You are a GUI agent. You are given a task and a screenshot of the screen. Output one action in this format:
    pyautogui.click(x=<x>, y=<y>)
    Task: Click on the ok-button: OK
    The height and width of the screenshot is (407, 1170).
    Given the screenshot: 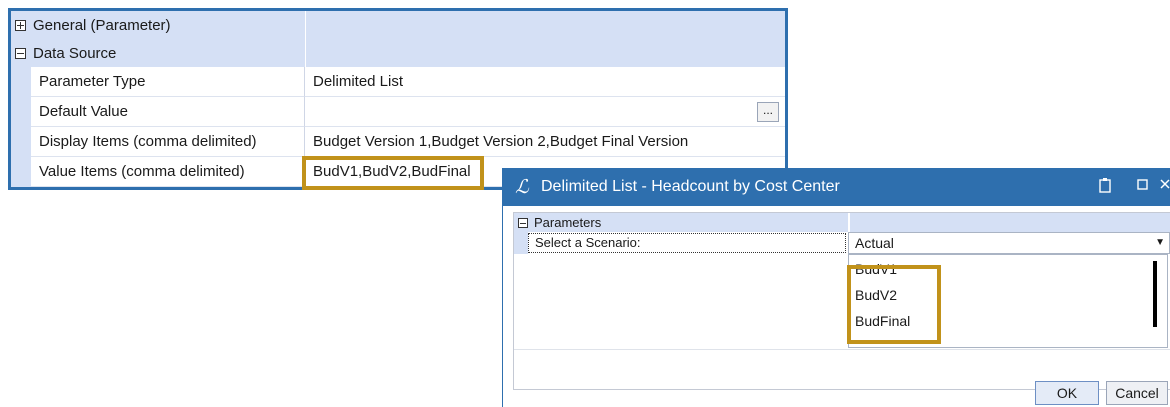 What is the action you would take?
    pyautogui.click(x=1067, y=393)
    